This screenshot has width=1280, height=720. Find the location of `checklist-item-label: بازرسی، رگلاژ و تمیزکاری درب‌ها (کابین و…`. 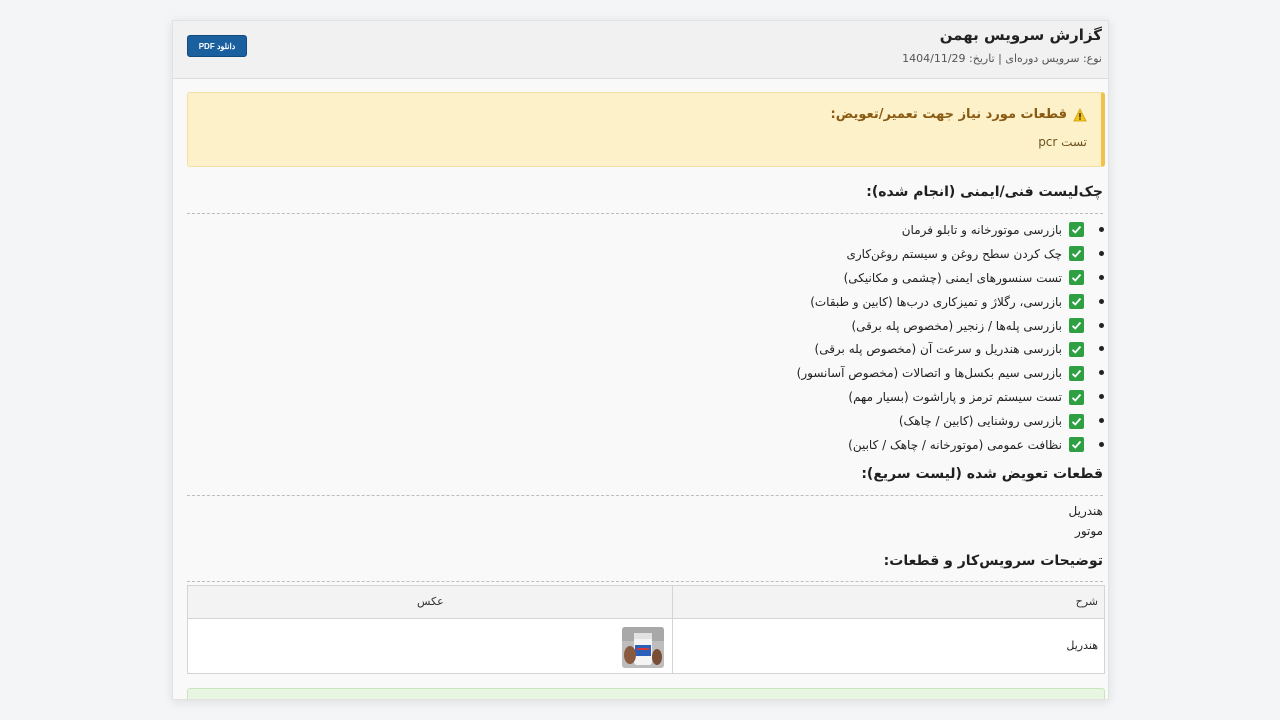

checklist-item-label: بازرسی، رگلاژ و تمیزکاری درب‌ها (کابین و… is located at coordinates (936, 301).